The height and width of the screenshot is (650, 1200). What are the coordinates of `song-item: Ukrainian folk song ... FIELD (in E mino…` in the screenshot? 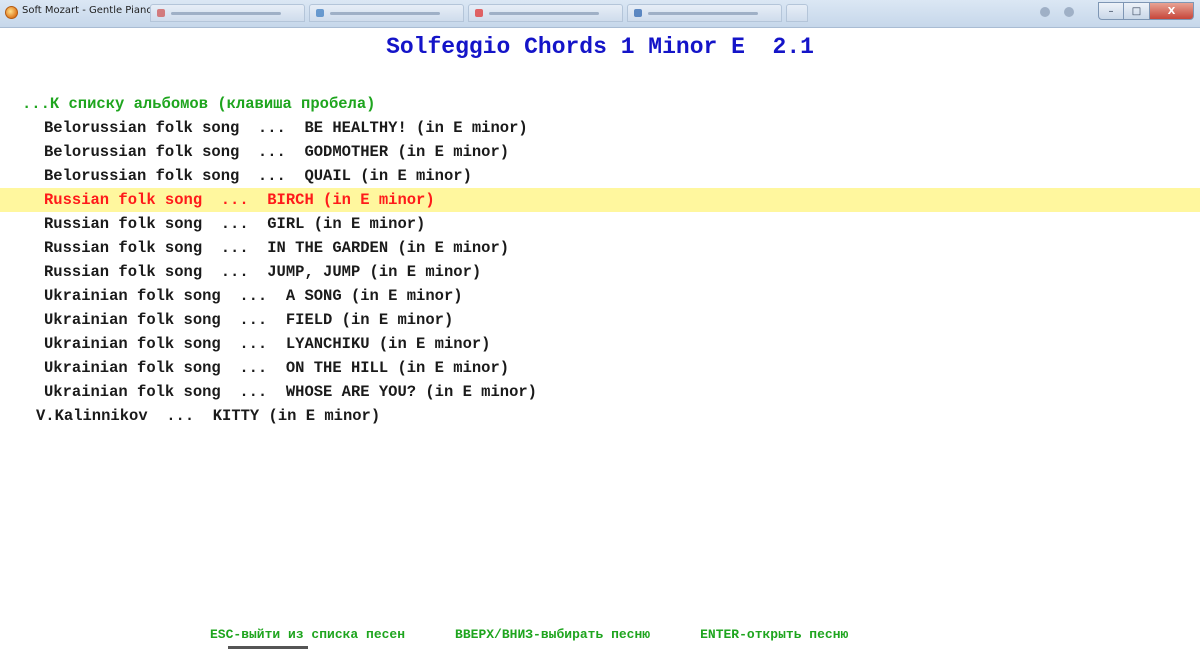 It's located at (600, 320).